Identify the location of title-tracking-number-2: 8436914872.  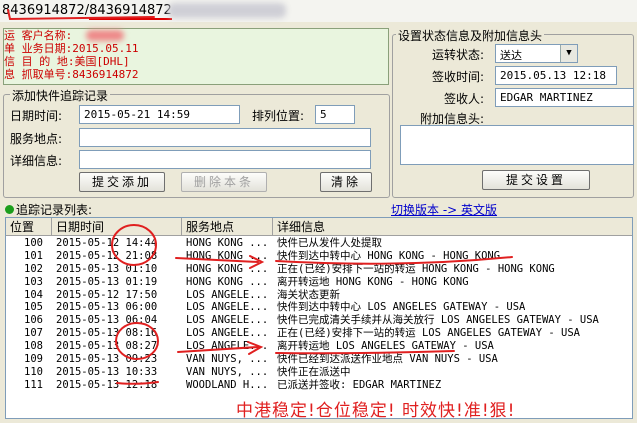
(130, 11).